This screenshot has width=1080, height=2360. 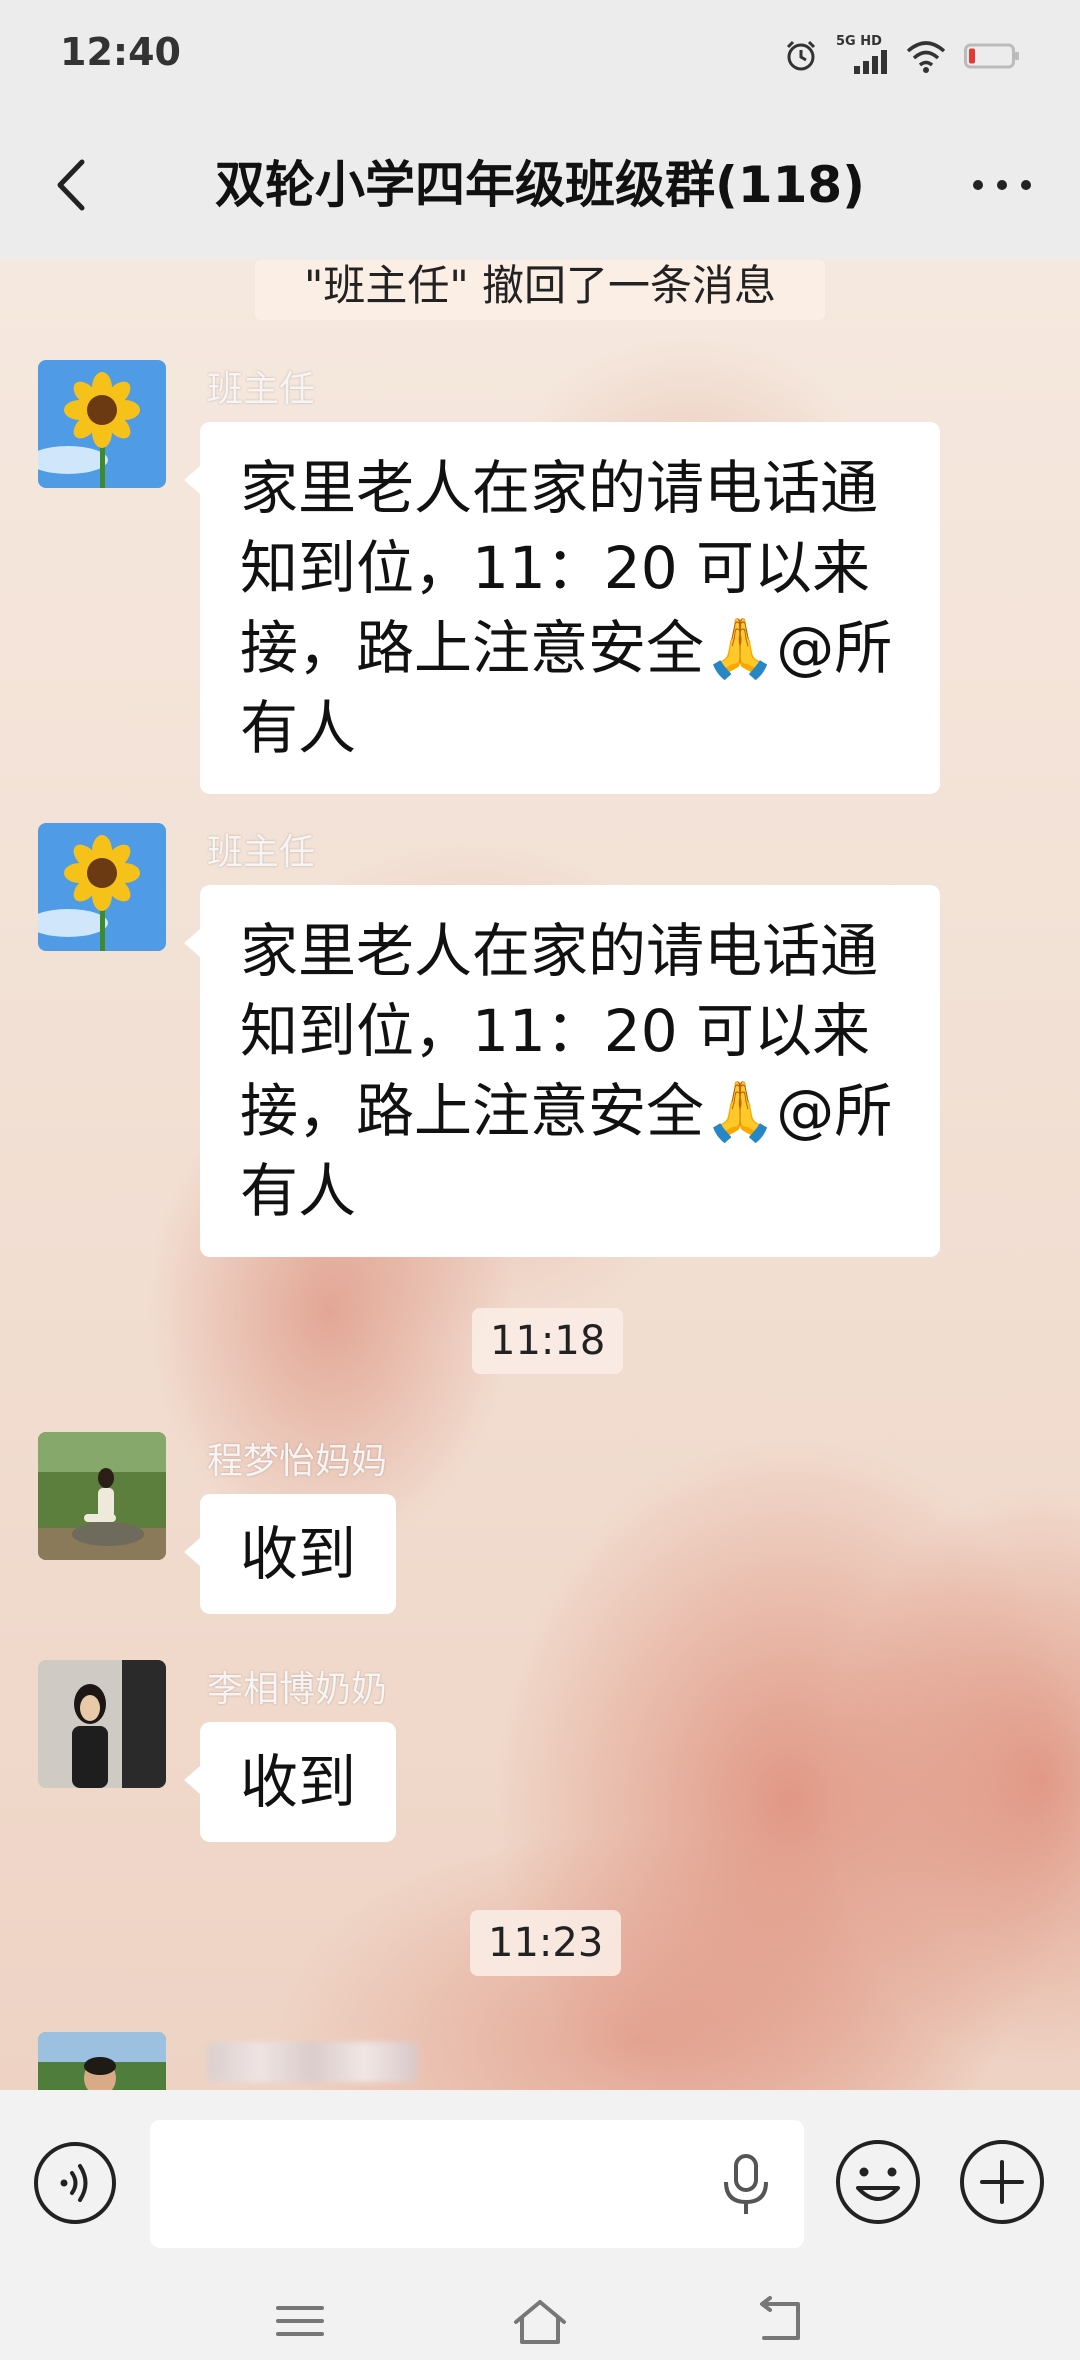 I want to click on menu-icon, so click(x=300, y=2321).